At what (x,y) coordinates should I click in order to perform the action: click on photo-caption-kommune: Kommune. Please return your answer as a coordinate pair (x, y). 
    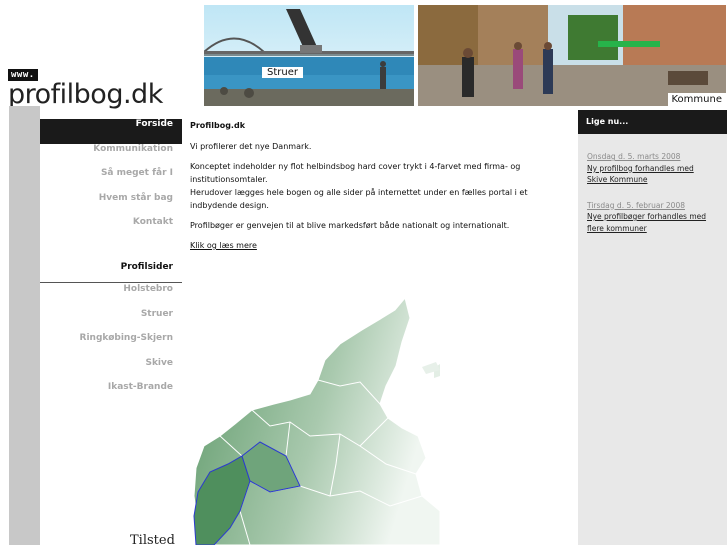
    Looking at the image, I should click on (696, 99).